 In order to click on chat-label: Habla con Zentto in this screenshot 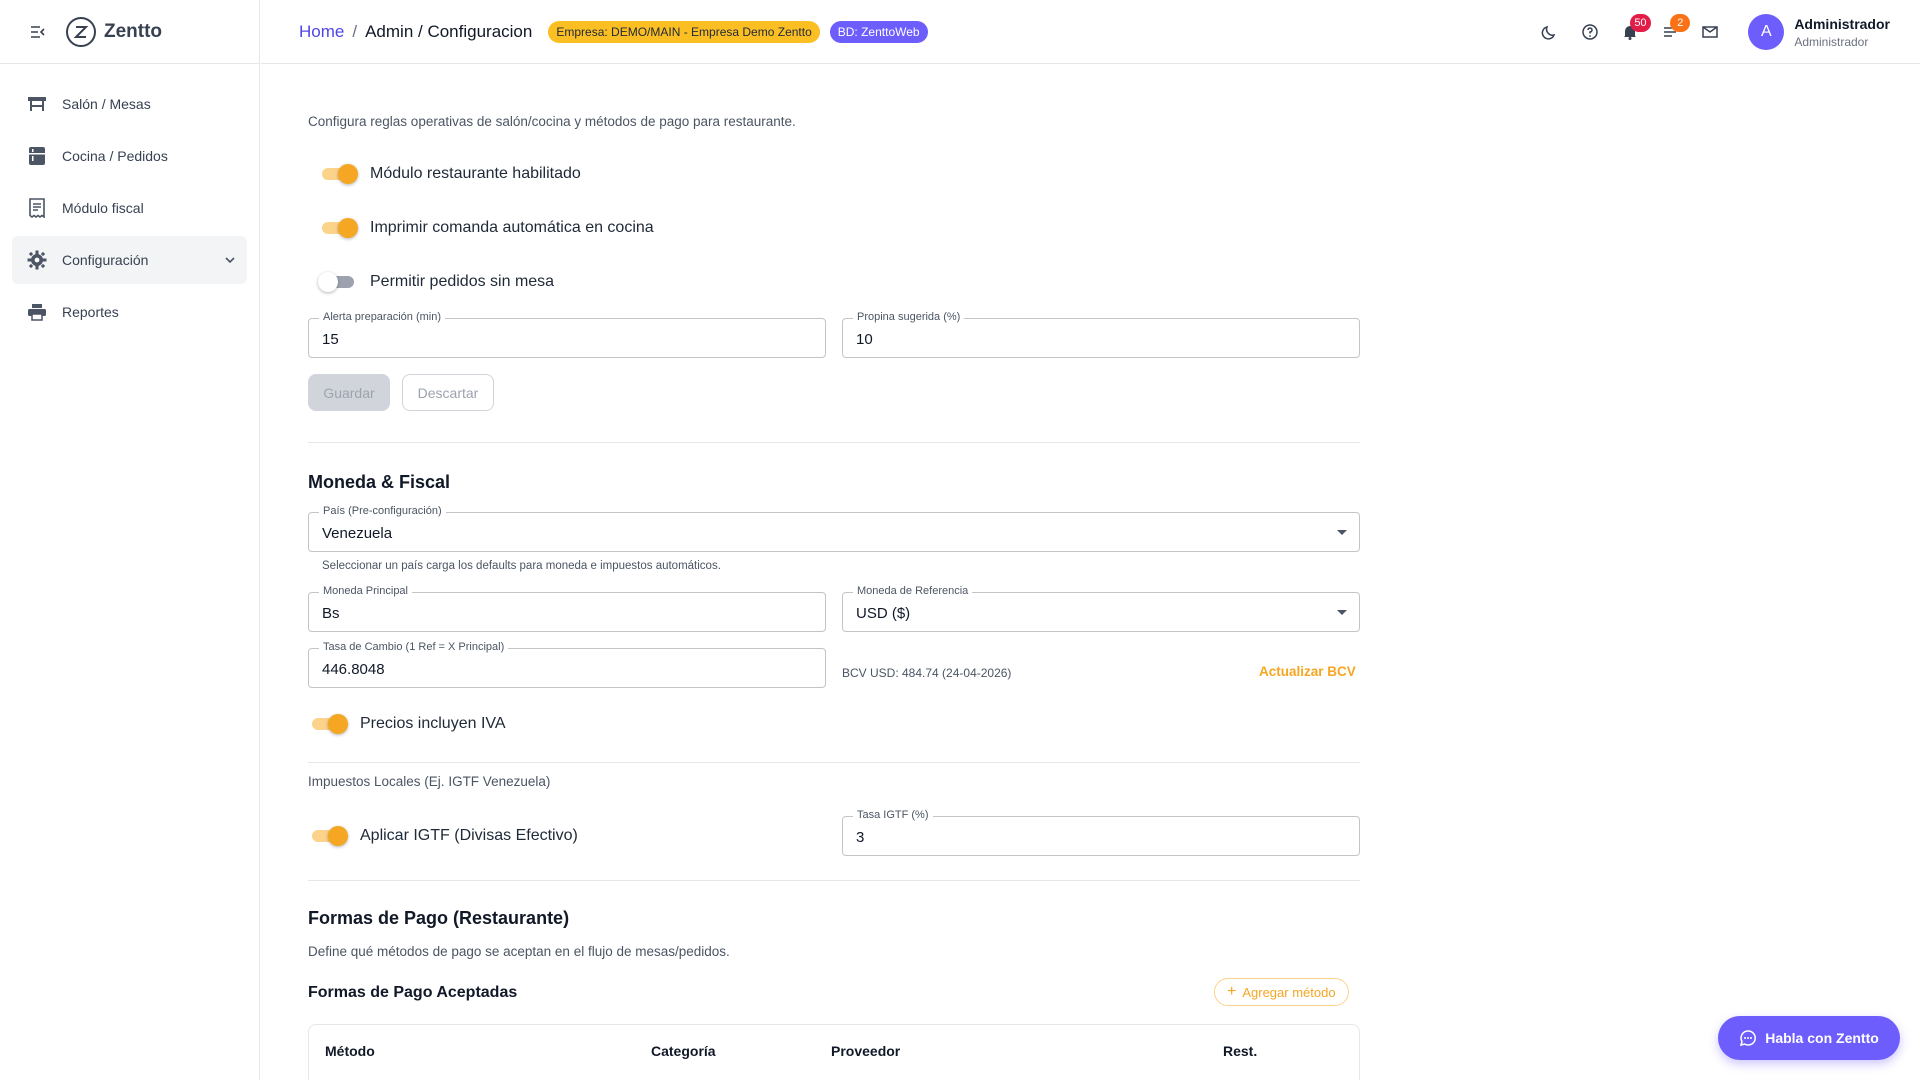, I will do `click(1822, 1038)`.